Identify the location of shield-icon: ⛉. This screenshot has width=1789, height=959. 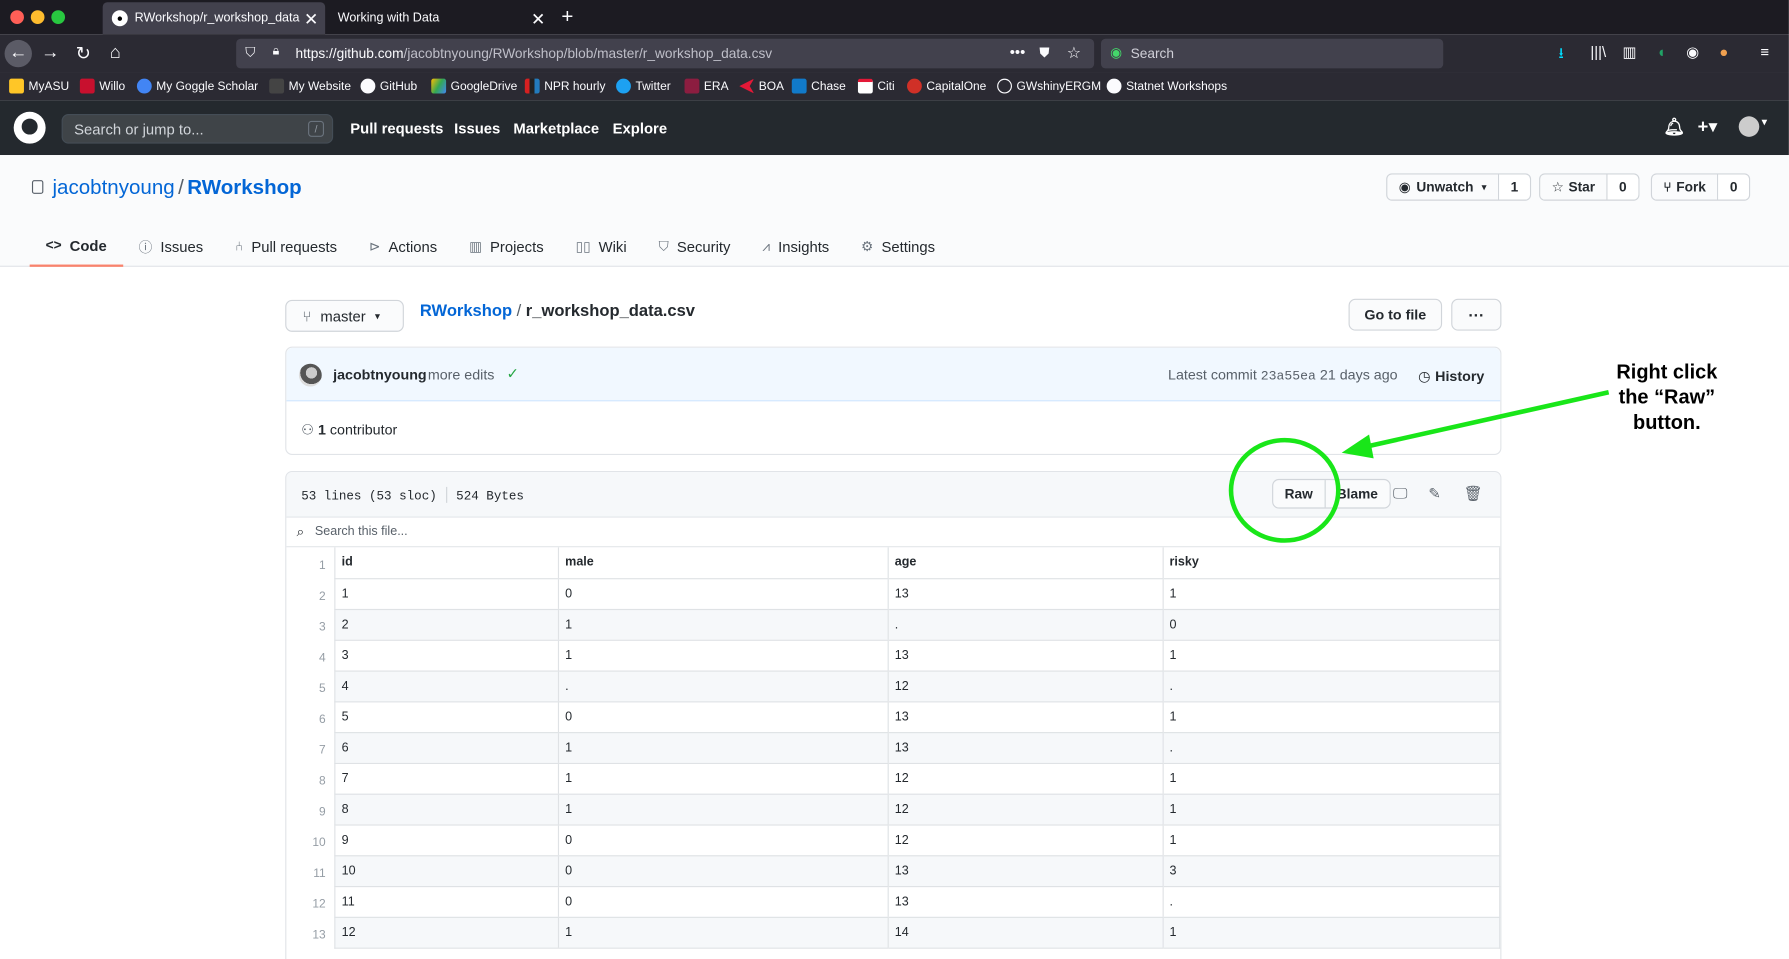
(250, 52).